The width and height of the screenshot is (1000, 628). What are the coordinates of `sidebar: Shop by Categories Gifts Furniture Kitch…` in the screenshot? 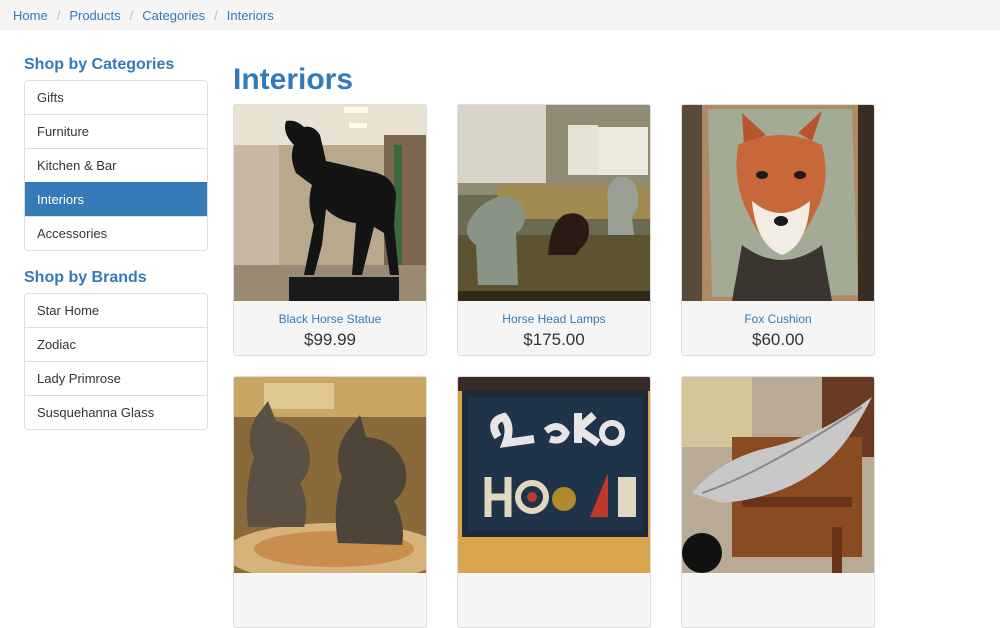 It's located at (116, 241).